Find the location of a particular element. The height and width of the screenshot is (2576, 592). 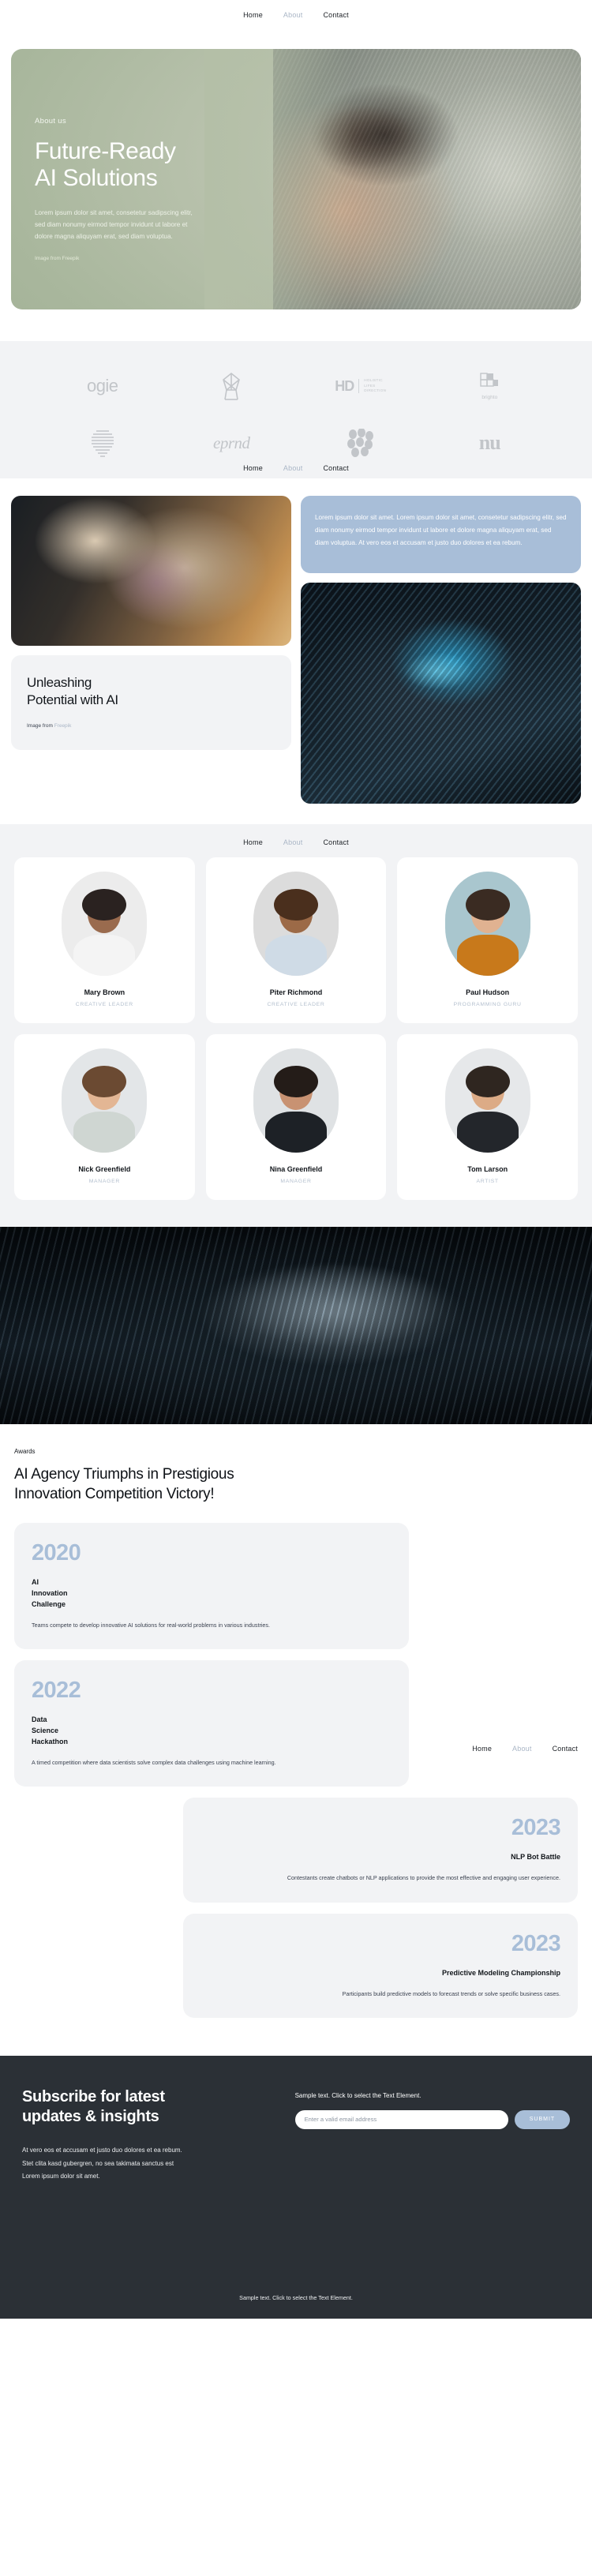

logo-hd-subtitle: HOLISTIC LIFES DIRECTION is located at coordinates (375, 385).